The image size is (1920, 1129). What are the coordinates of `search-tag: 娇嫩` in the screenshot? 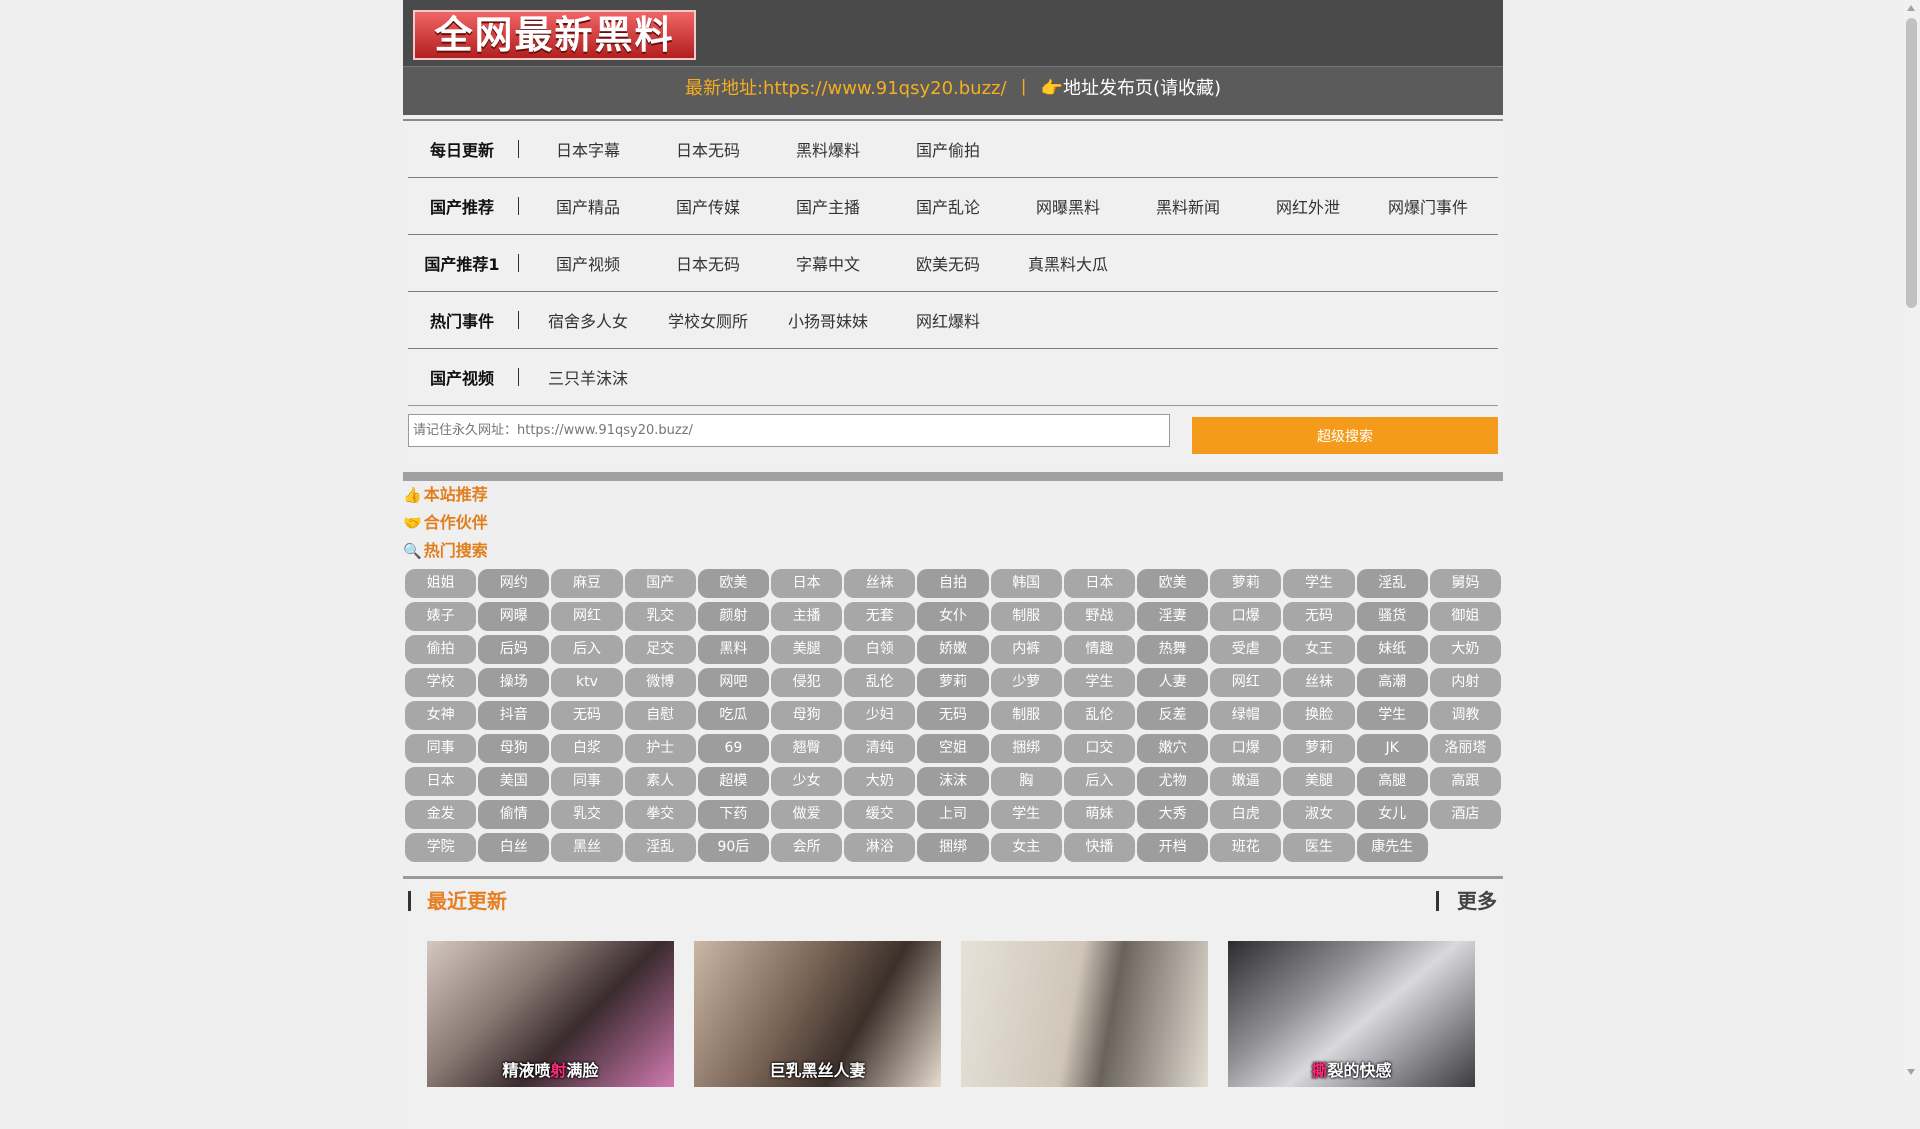 It's located at (953, 649).